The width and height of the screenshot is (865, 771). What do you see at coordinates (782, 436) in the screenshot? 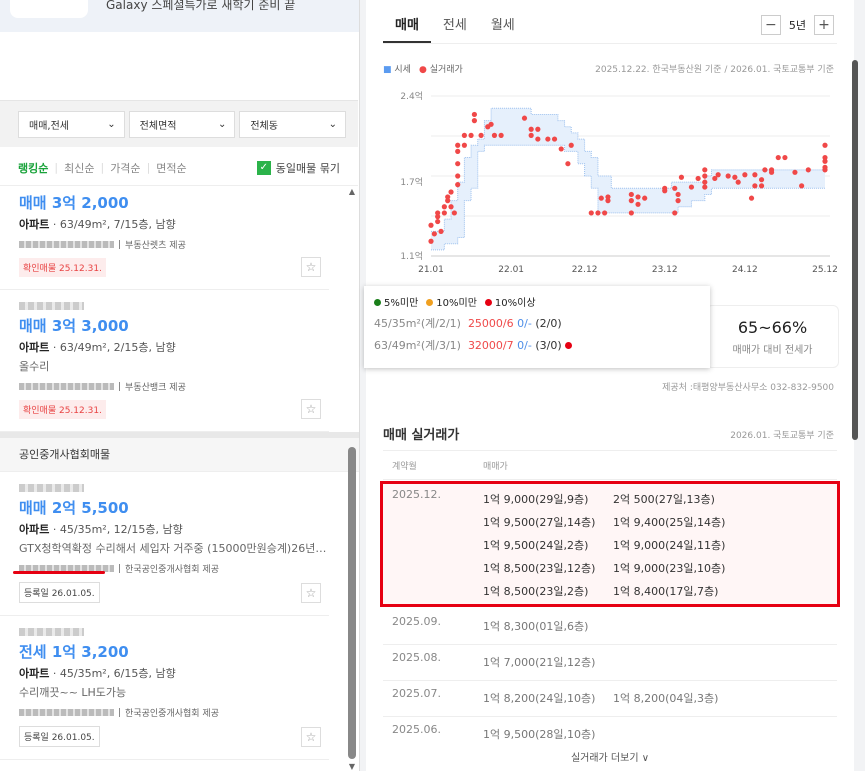
I see `deals-basis: 2026.01. 국토교통부 기준` at bounding box center [782, 436].